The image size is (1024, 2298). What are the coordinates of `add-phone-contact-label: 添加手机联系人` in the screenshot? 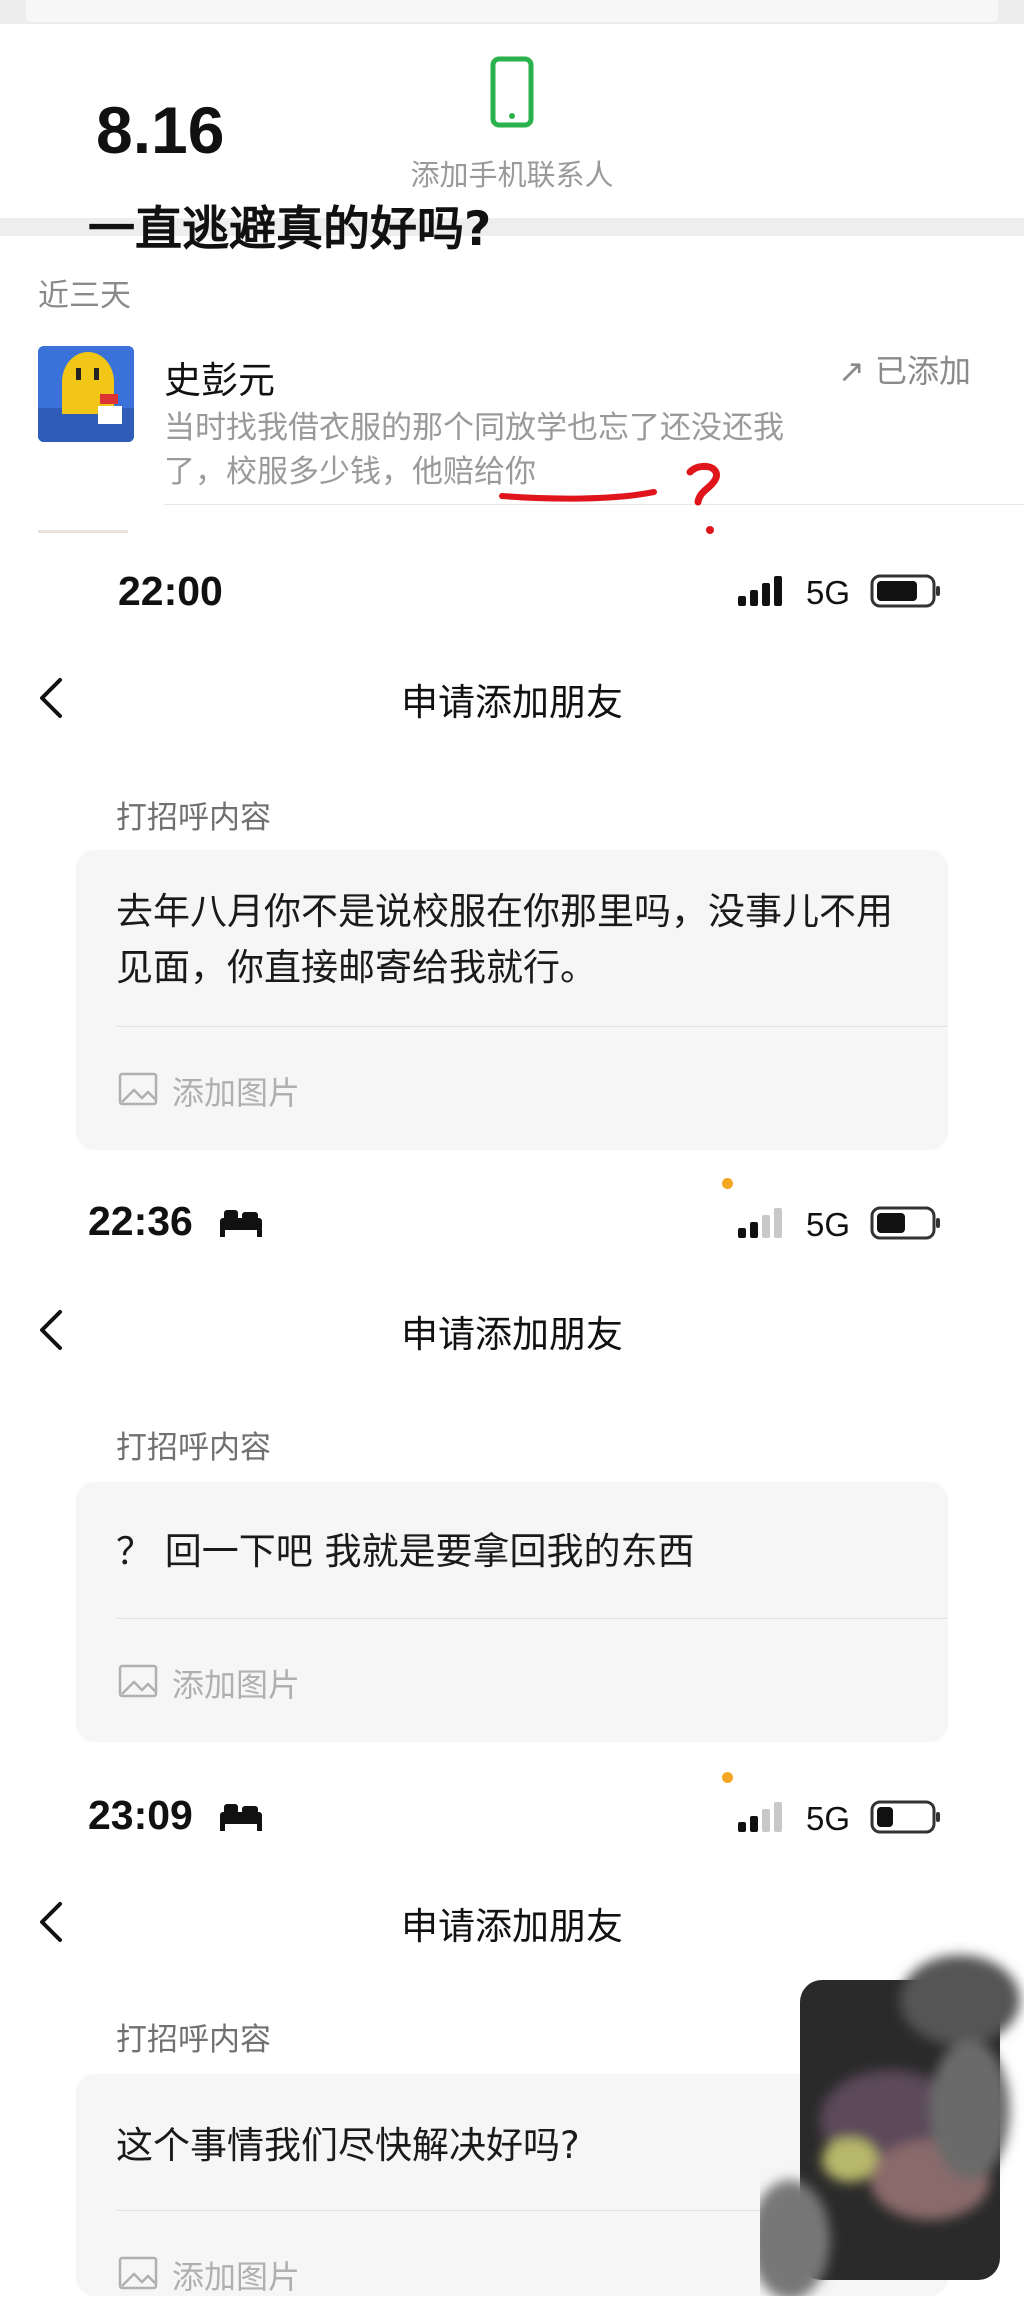 It's located at (512, 173).